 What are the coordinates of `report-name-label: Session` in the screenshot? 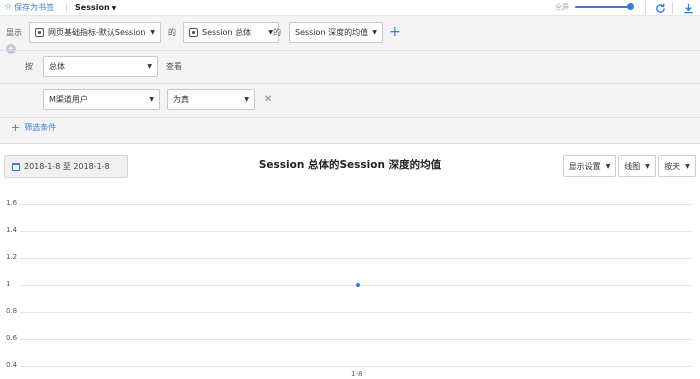 It's located at (92, 7).